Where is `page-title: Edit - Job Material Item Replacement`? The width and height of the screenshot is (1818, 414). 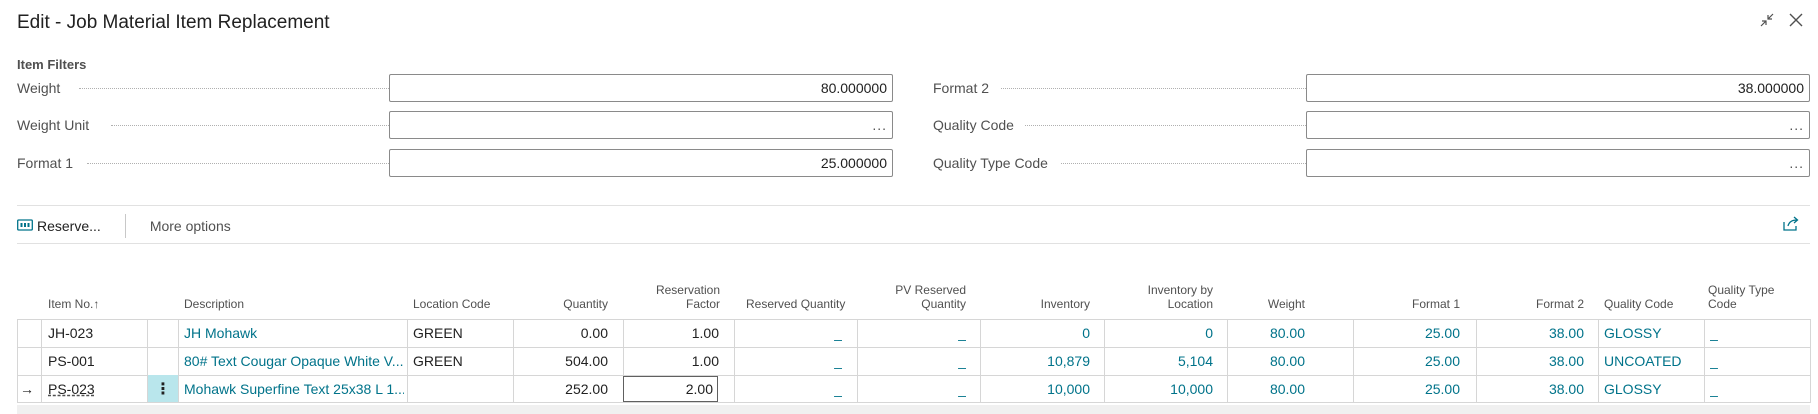 page-title: Edit - Job Material Item Replacement is located at coordinates (173, 22).